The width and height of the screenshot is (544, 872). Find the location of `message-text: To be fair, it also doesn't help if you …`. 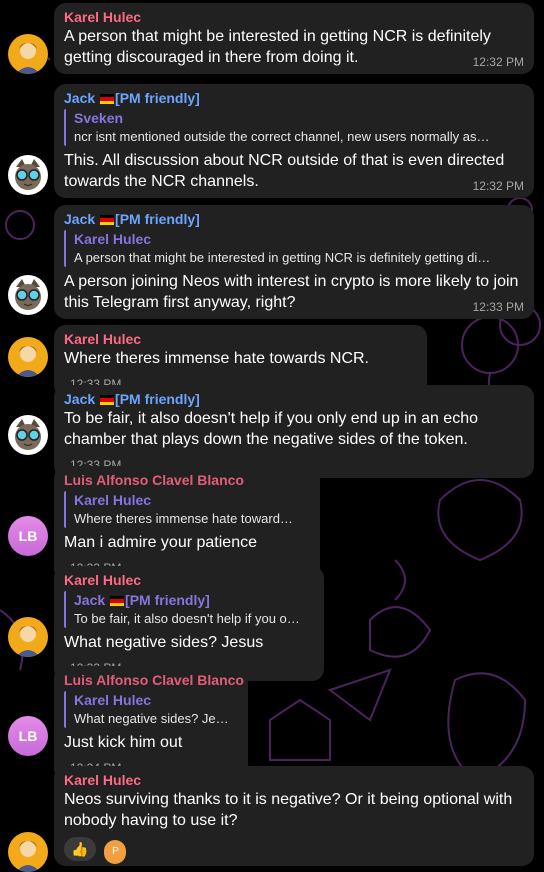

message-text: To be fair, it also doesn't help if you … is located at coordinates (294, 440).